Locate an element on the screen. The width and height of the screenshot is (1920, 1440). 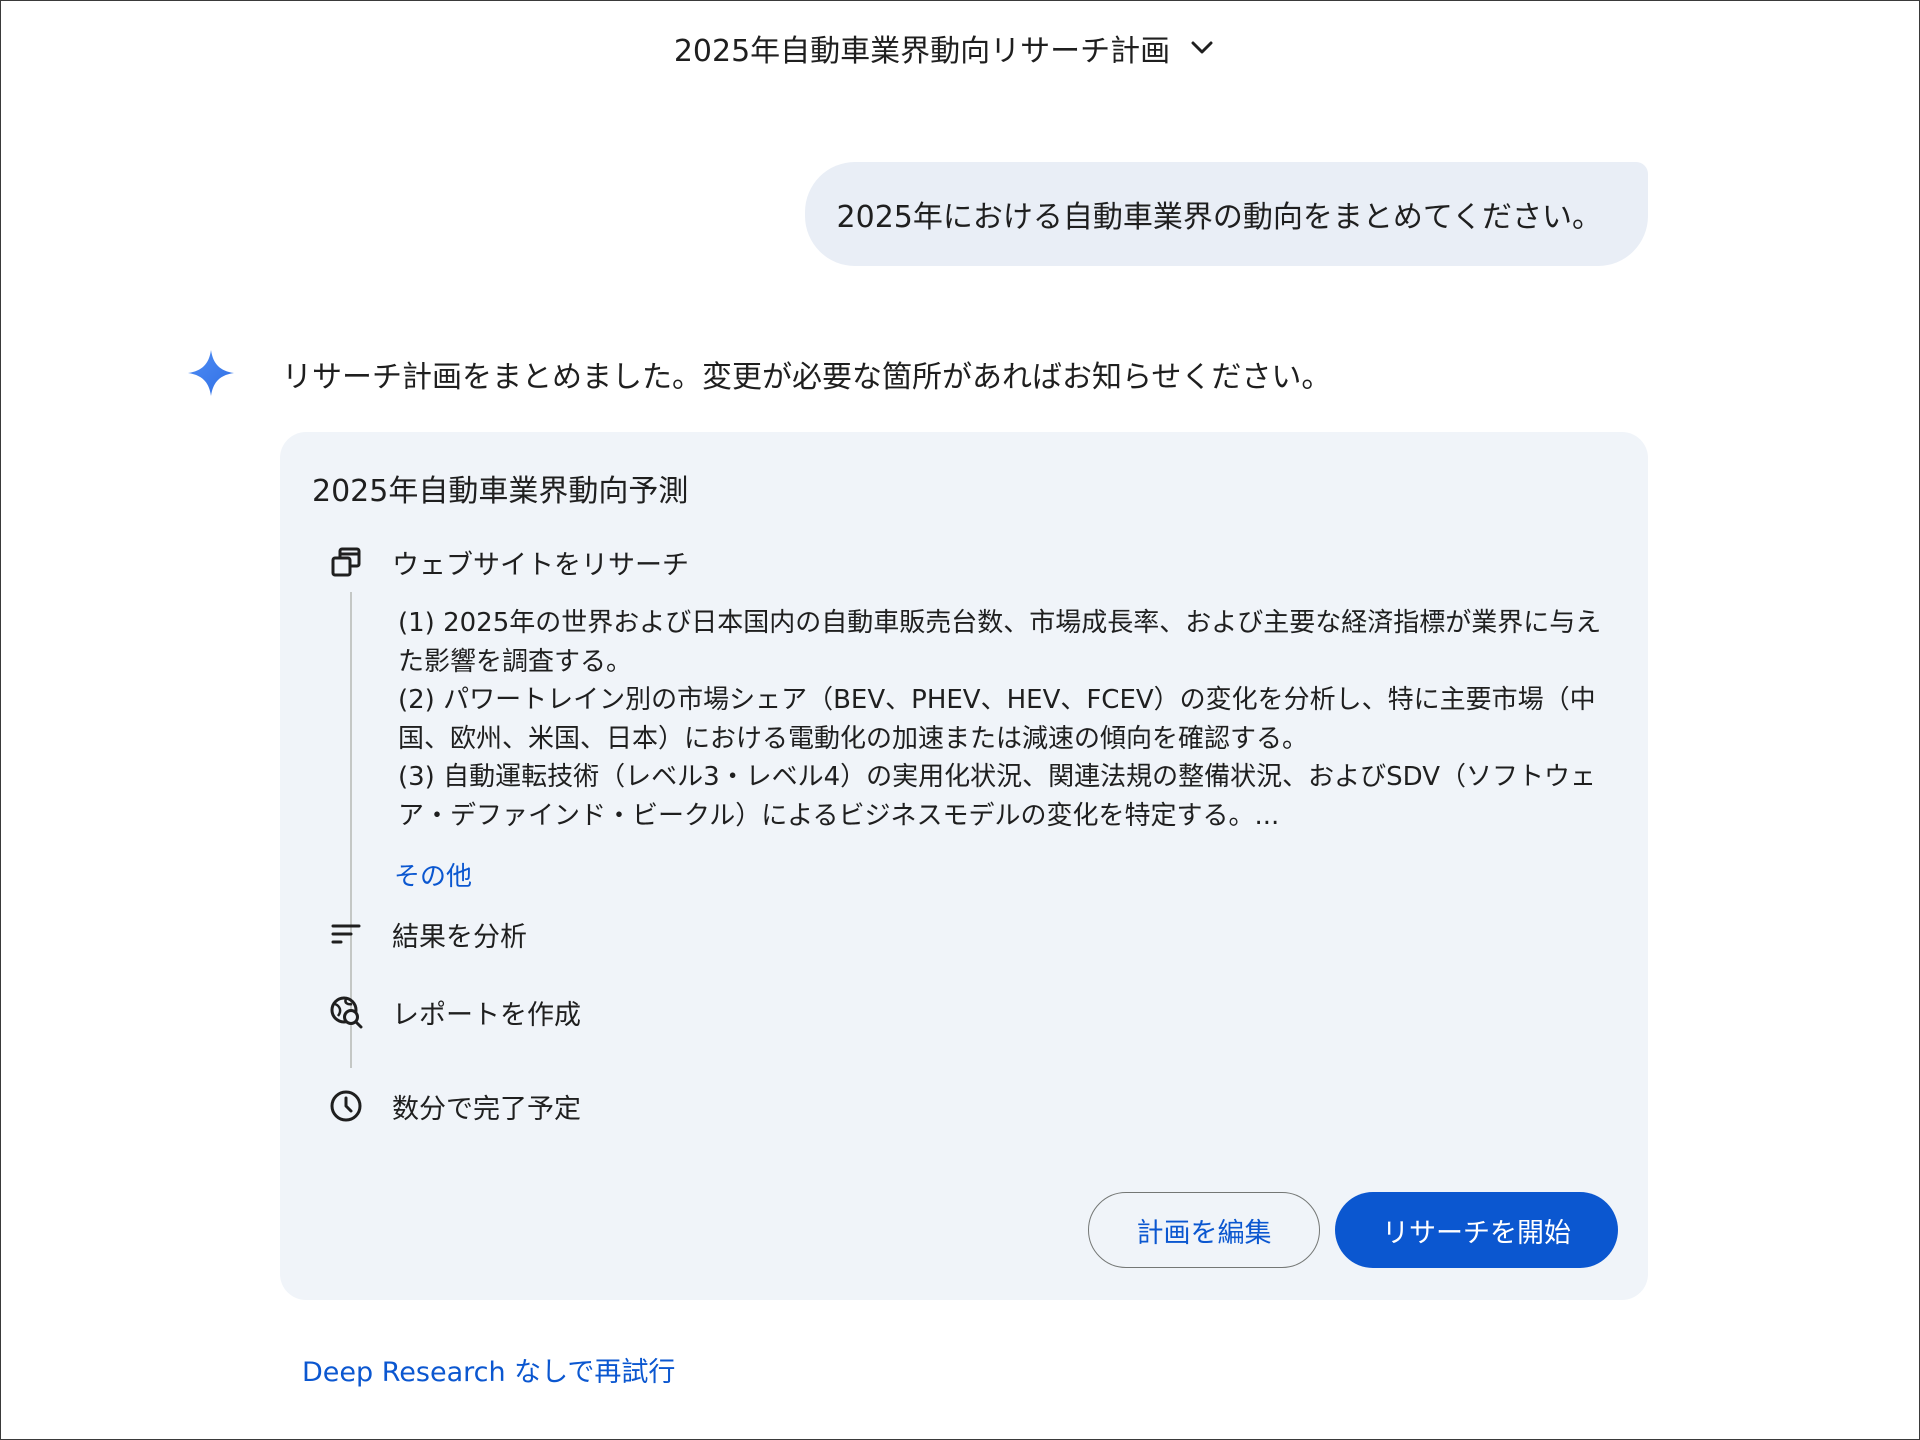
clock-icon is located at coordinates (346, 1106).